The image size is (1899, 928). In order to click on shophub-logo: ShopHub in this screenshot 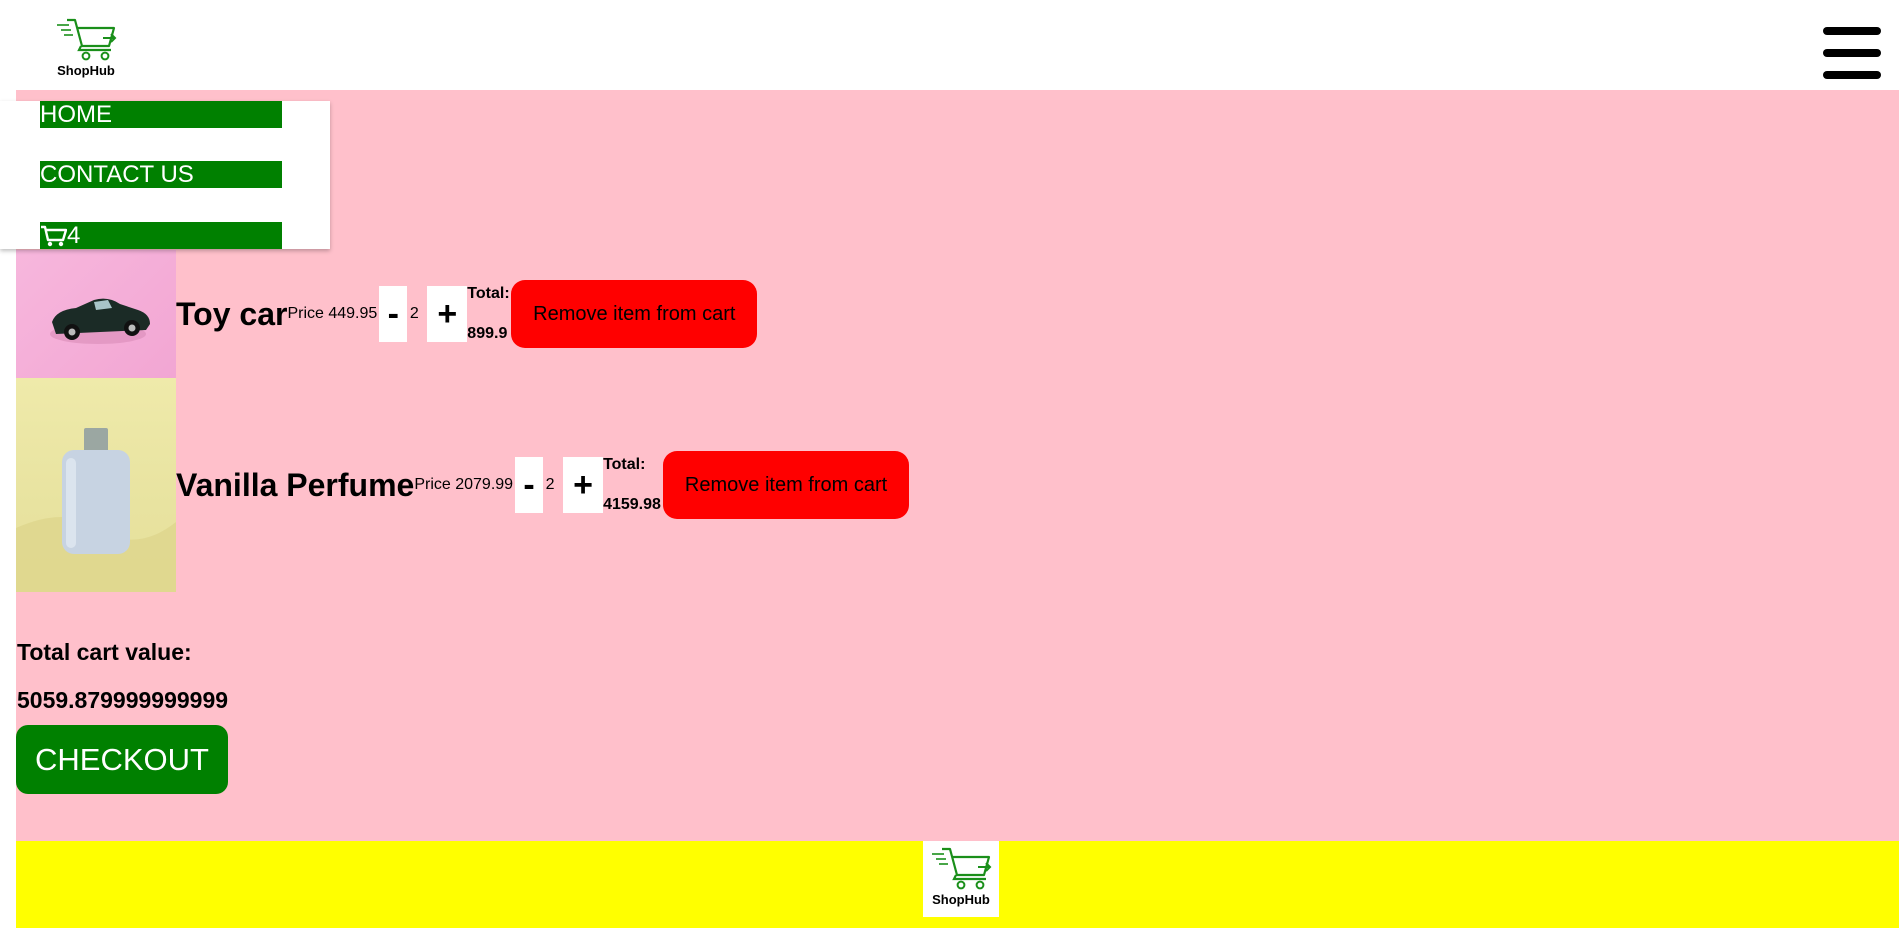, I will do `click(86, 47)`.